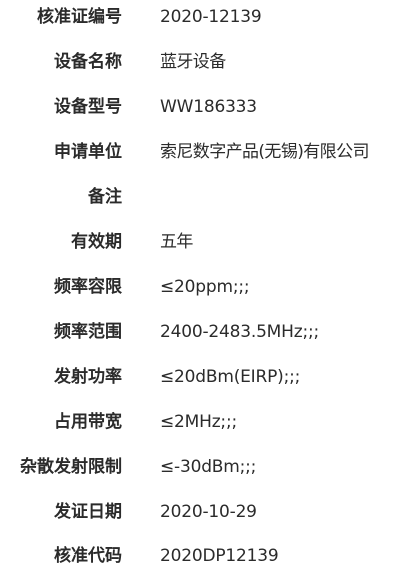 The width and height of the screenshot is (400, 575). Describe the element at coordinates (88, 512) in the screenshot. I see `field-label-issue-date: 发证日期` at that location.